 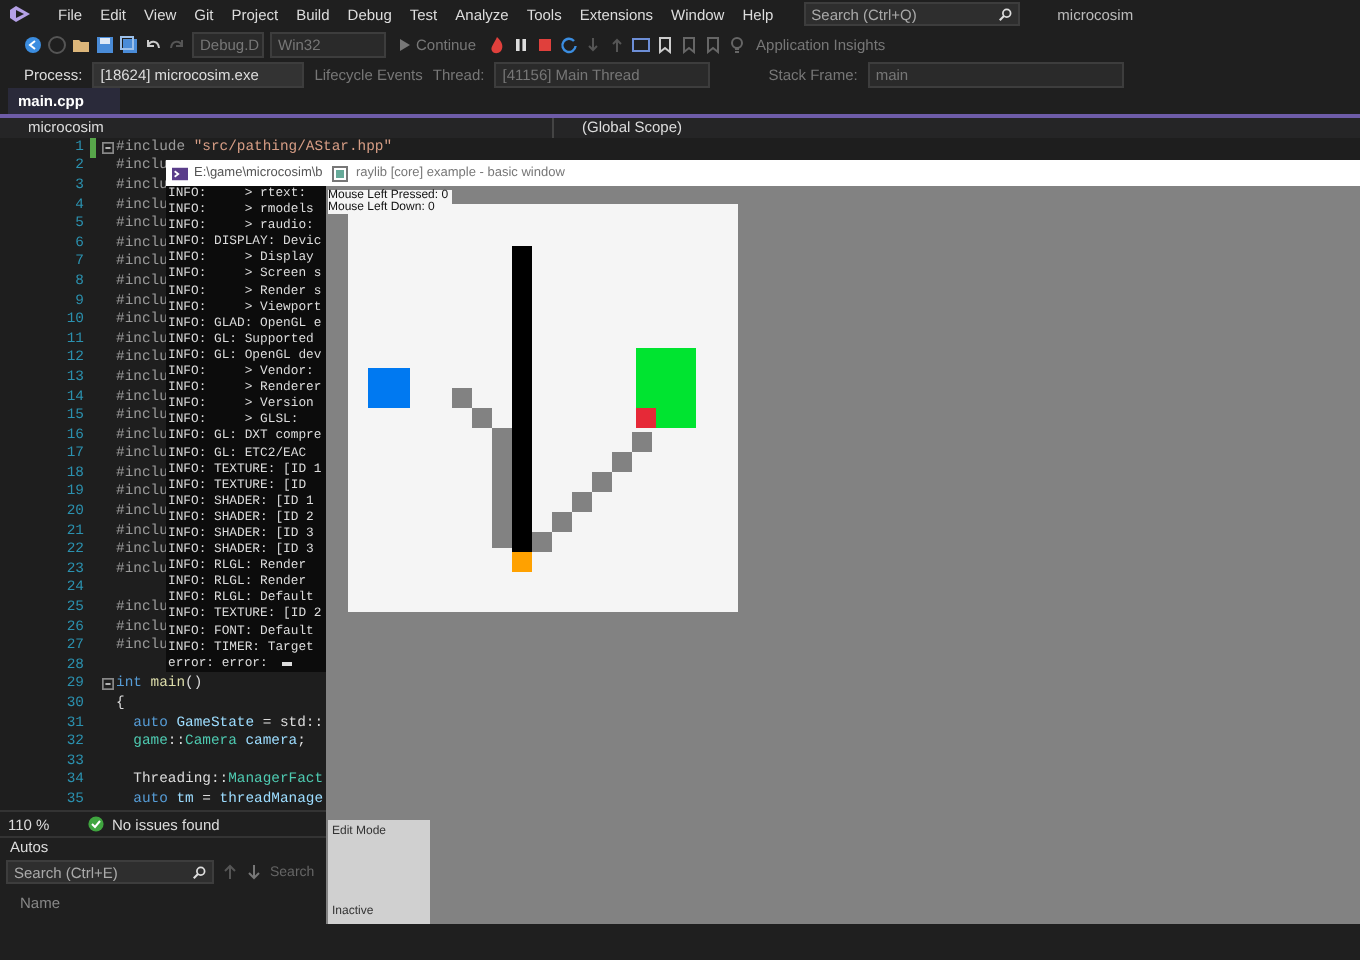 I want to click on down-arrow-icon, so click(x=254, y=872).